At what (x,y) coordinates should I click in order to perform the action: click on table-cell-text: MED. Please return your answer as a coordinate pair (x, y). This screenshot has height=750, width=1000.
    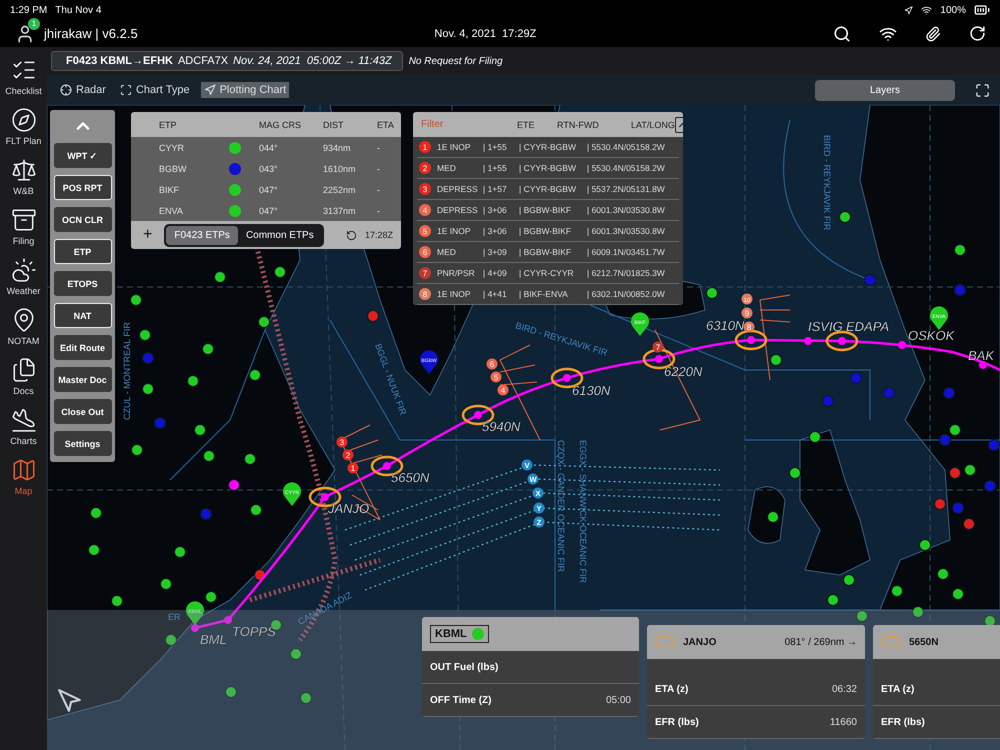
    Looking at the image, I should click on (447, 252).